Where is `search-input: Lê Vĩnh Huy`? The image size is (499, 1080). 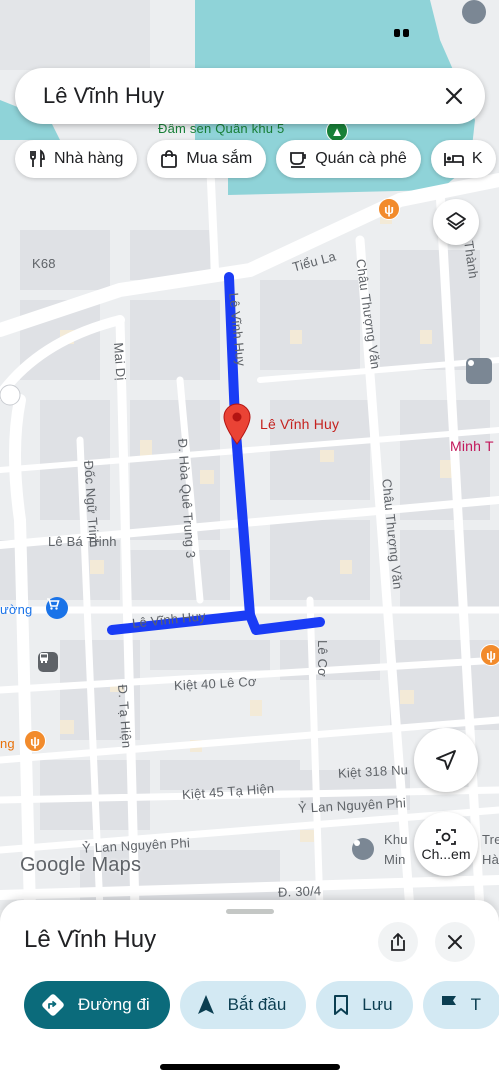
search-input: Lê Vĩnh Huy is located at coordinates (242, 96).